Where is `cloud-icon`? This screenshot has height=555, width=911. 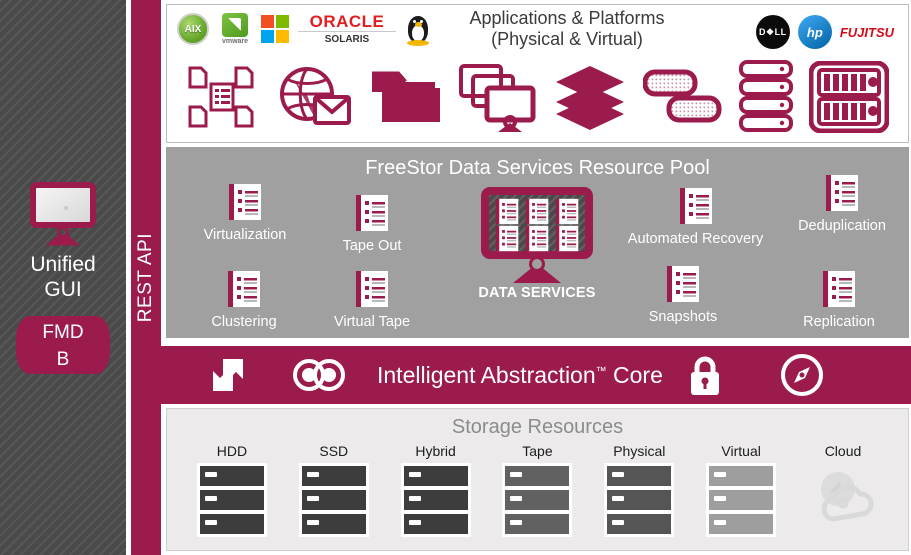 cloud-icon is located at coordinates (843, 500).